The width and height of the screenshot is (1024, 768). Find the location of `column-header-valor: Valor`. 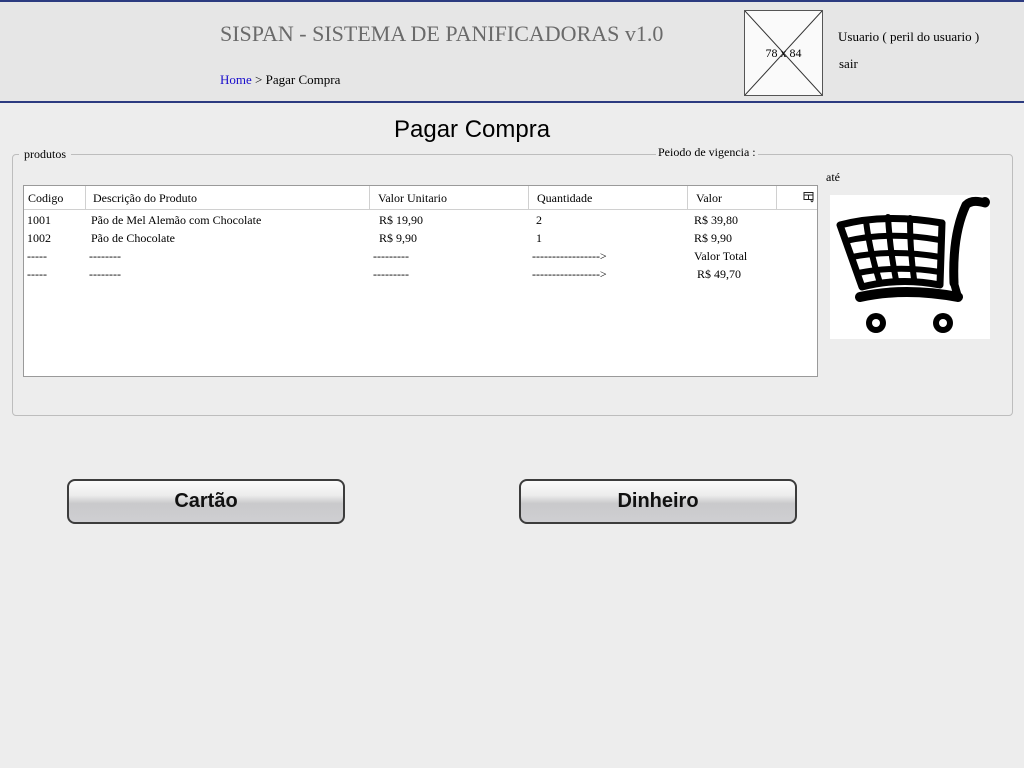

column-header-valor: Valor is located at coordinates (732, 198).